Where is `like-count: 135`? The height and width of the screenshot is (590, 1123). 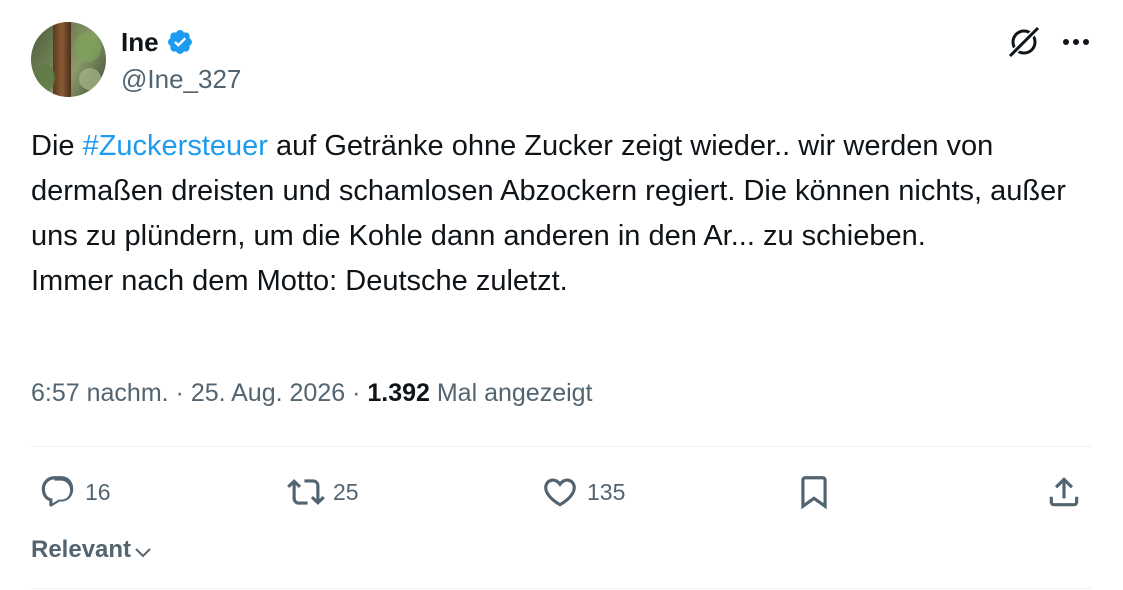 like-count: 135 is located at coordinates (606, 491).